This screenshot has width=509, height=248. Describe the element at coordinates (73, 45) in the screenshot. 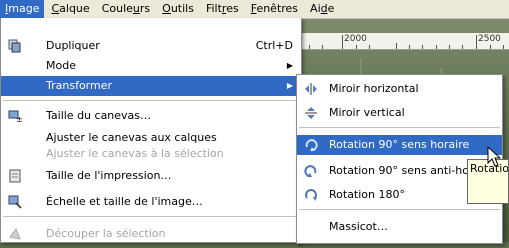

I see `menu-item-label: Dupliquer` at that location.